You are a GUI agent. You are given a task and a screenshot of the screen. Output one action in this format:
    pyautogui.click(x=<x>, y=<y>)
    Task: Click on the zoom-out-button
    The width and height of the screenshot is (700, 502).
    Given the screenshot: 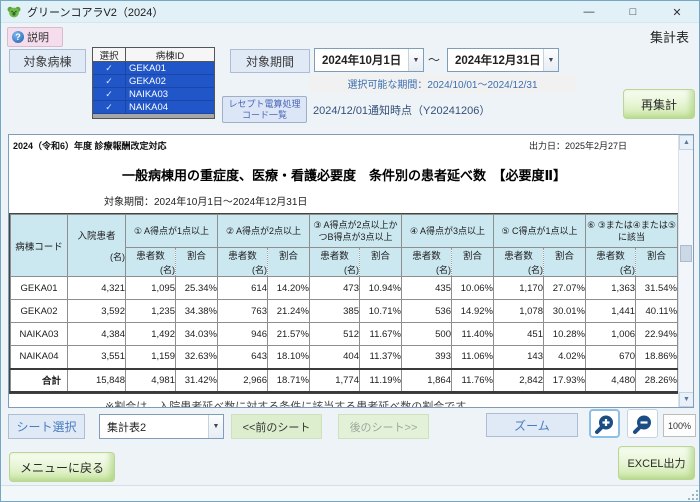 What is the action you would take?
    pyautogui.click(x=642, y=423)
    